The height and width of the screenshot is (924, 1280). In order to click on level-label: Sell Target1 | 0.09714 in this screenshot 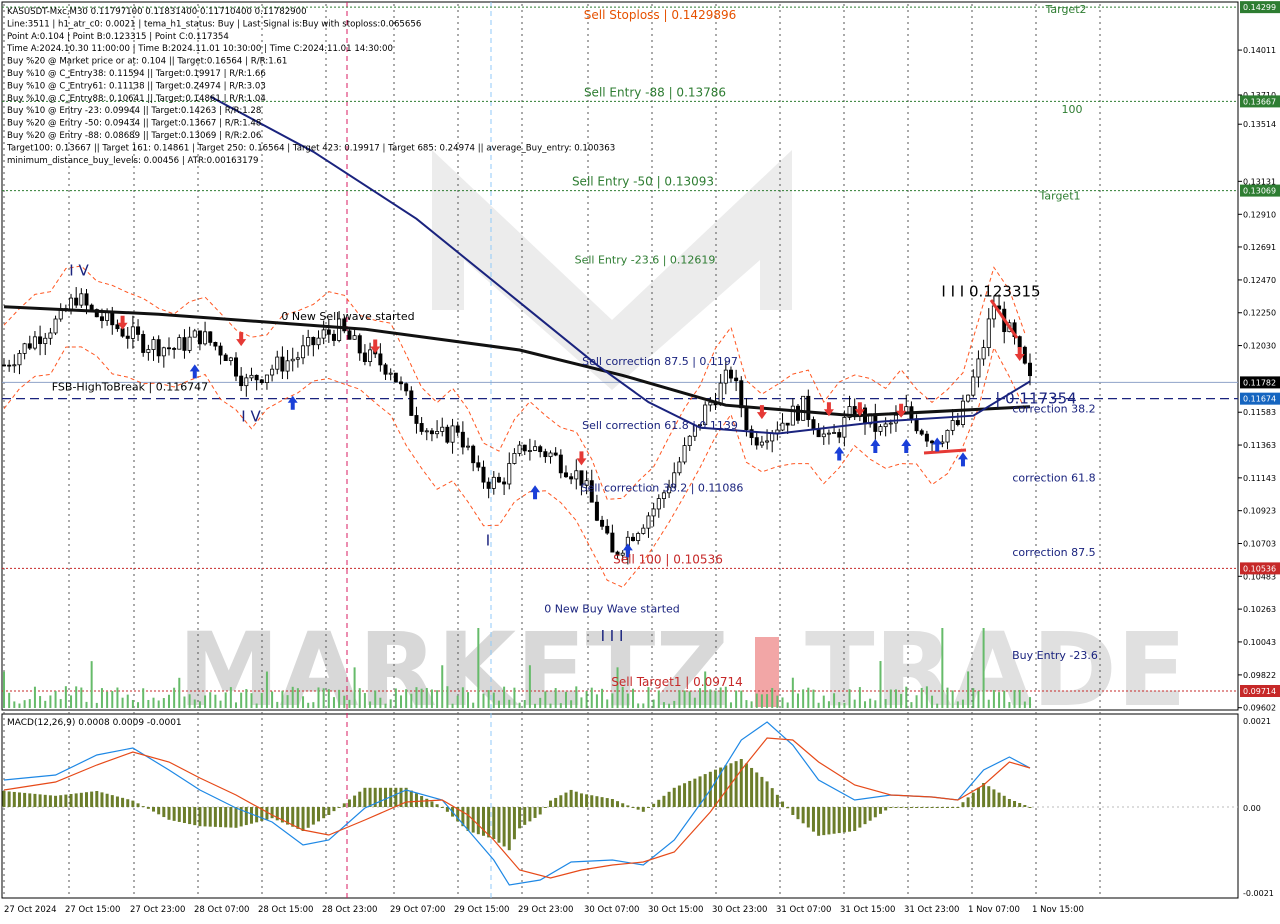, I will do `click(677, 682)`.